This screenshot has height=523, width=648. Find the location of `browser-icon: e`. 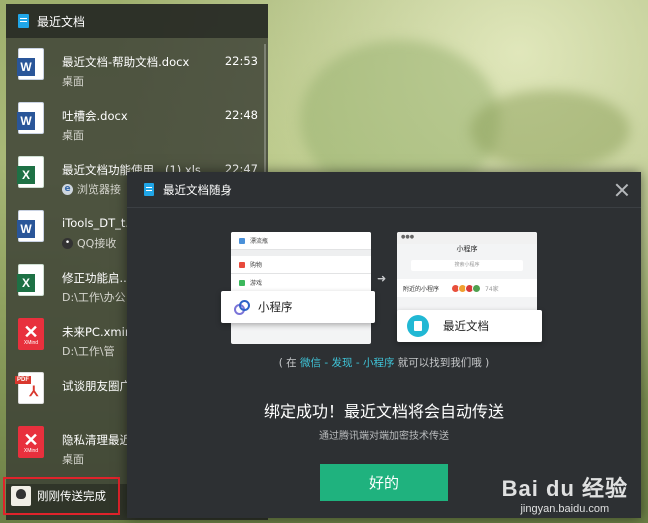

browser-icon: e is located at coordinates (67, 189).